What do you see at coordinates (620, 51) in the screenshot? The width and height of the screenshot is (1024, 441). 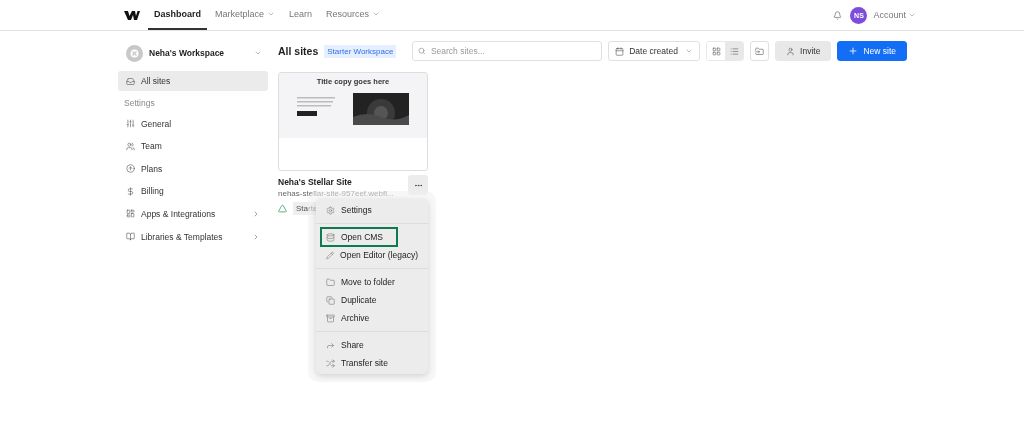 I see `calendar-icon` at bounding box center [620, 51].